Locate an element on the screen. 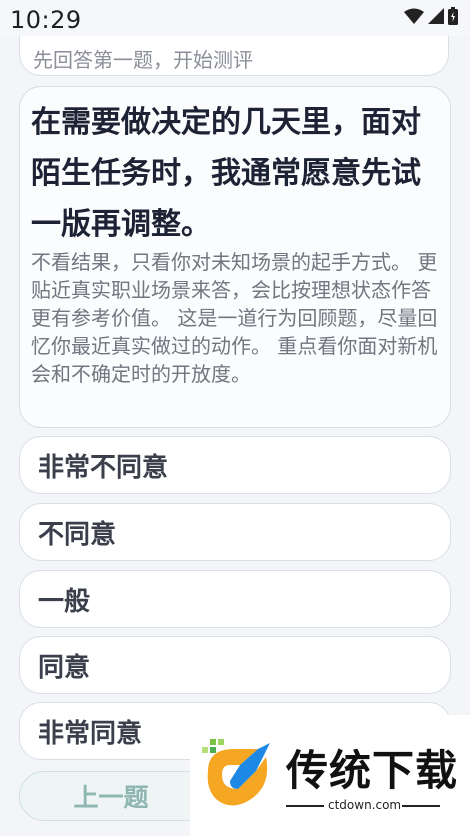  status-time: 10:29 is located at coordinates (46, 20).